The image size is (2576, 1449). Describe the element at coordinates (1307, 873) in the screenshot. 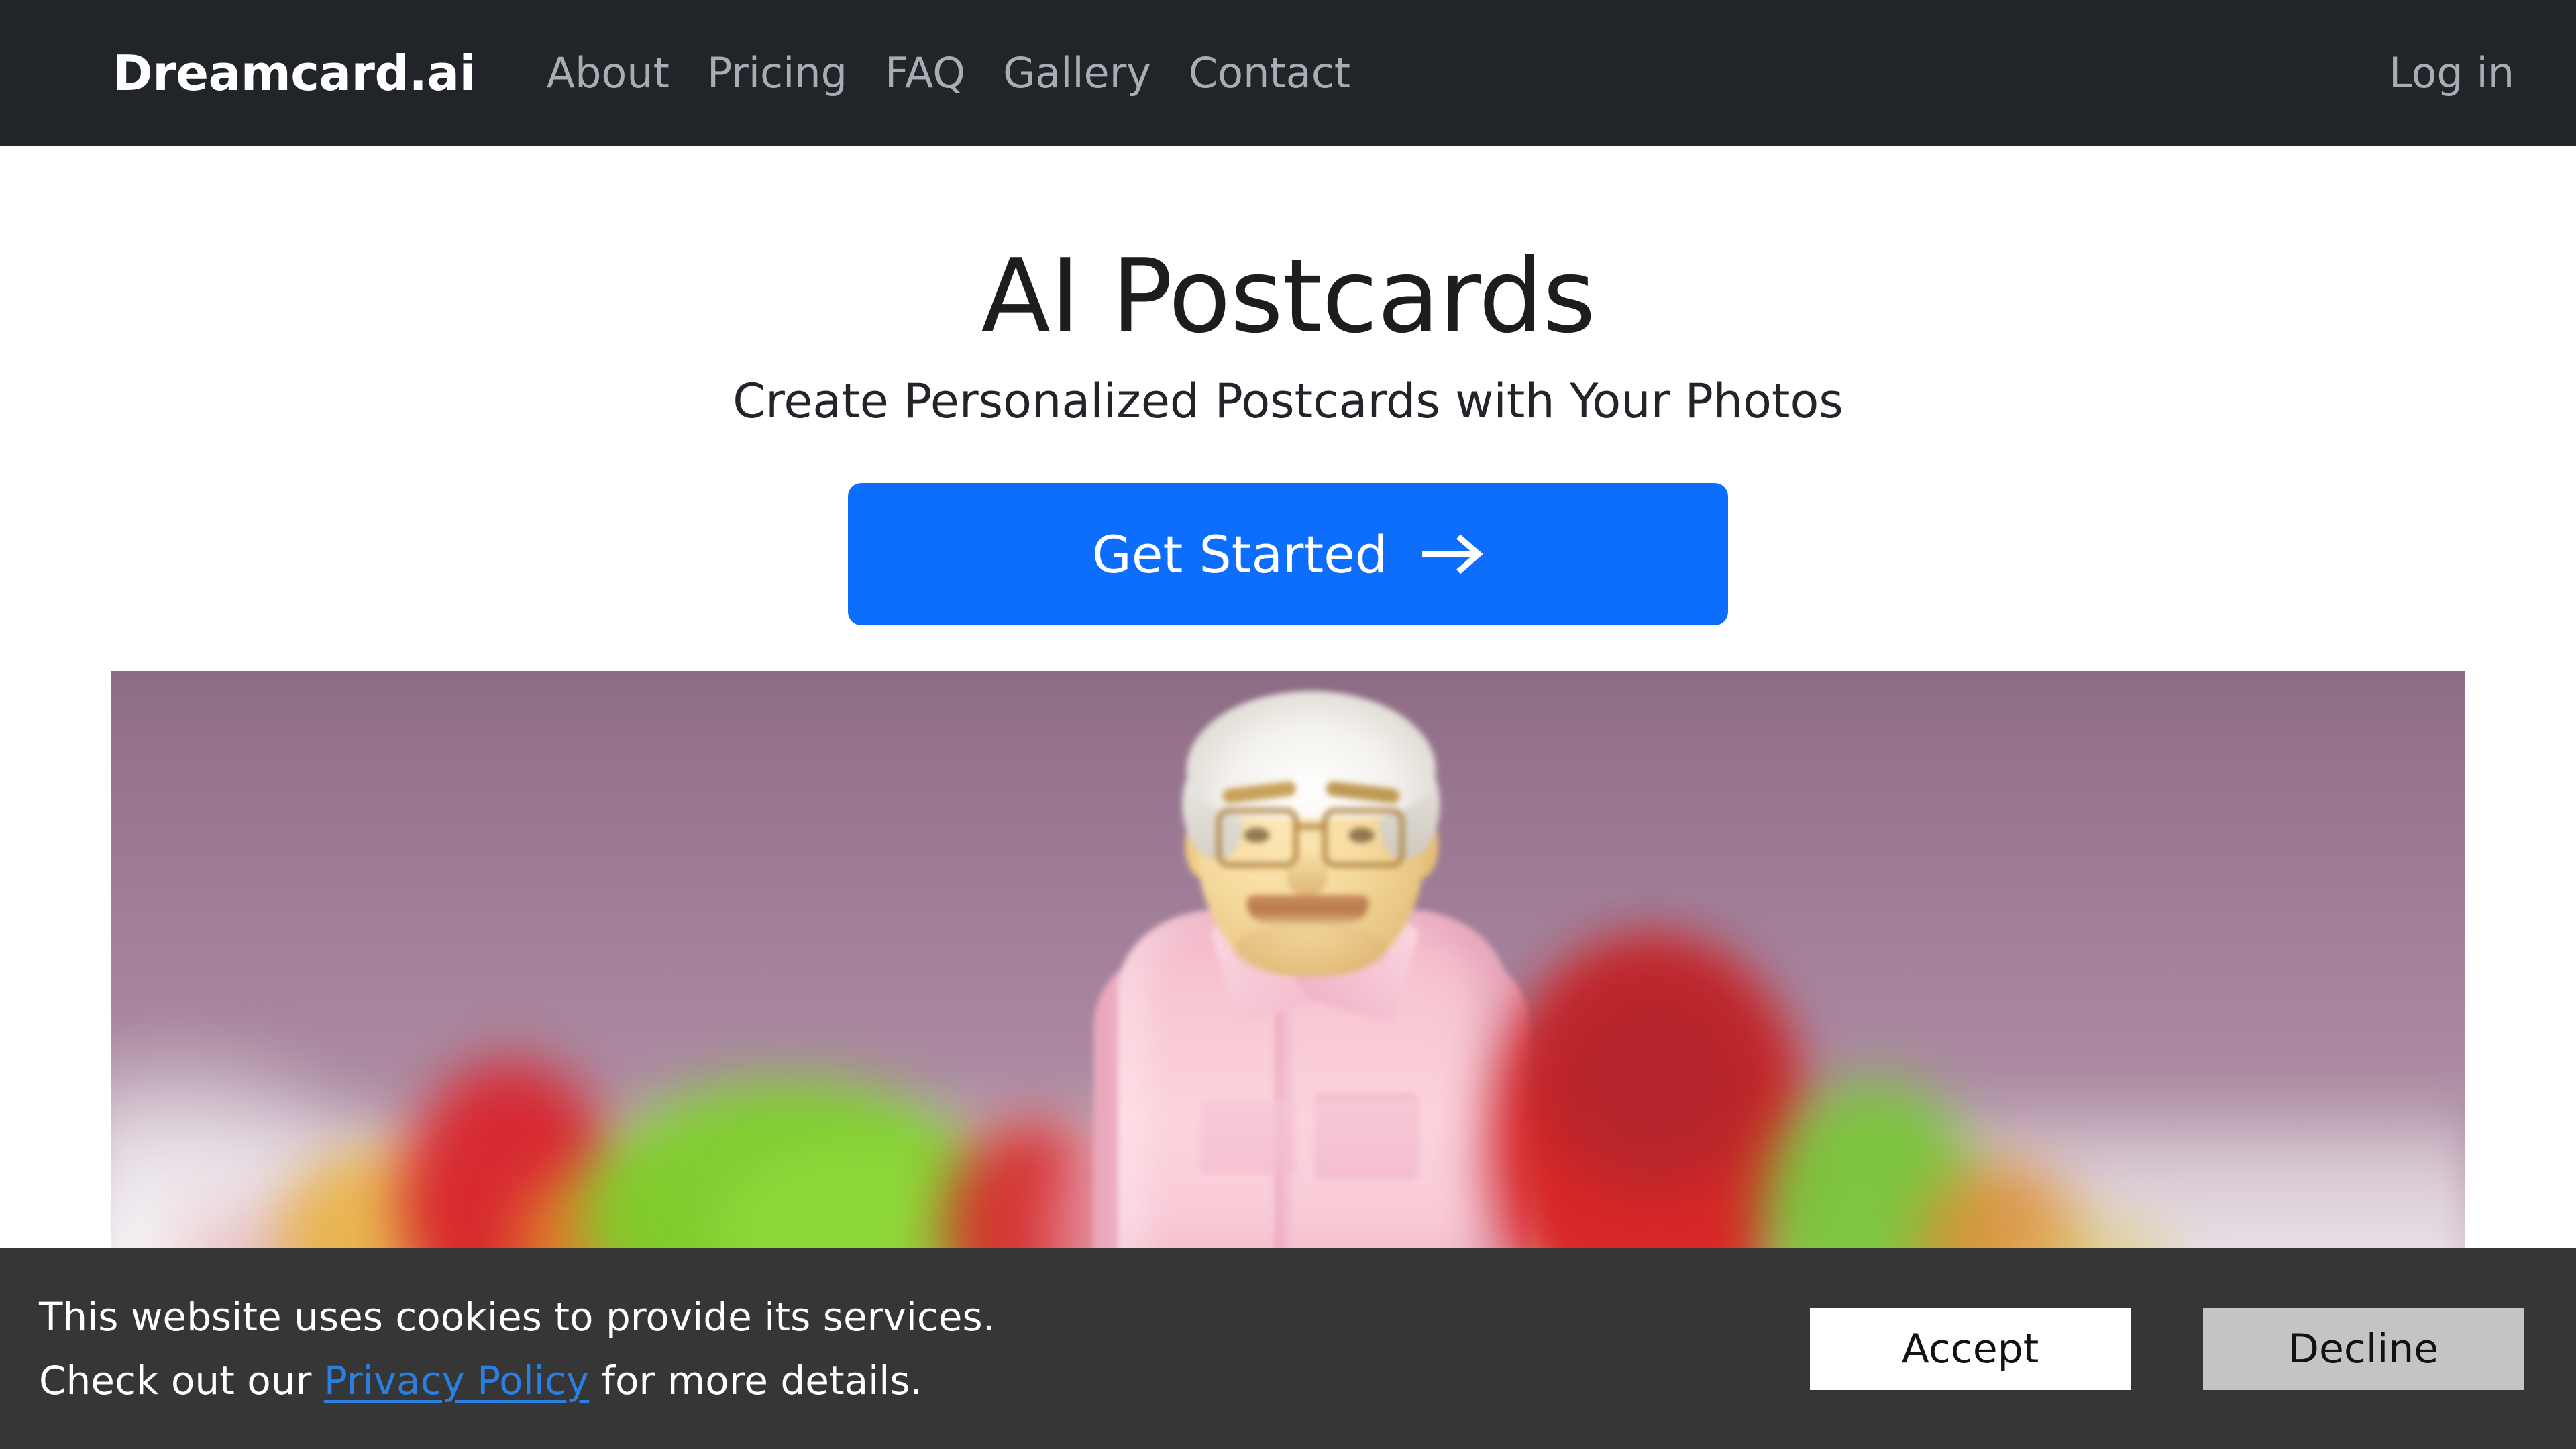

I see `figurine-nose` at that location.